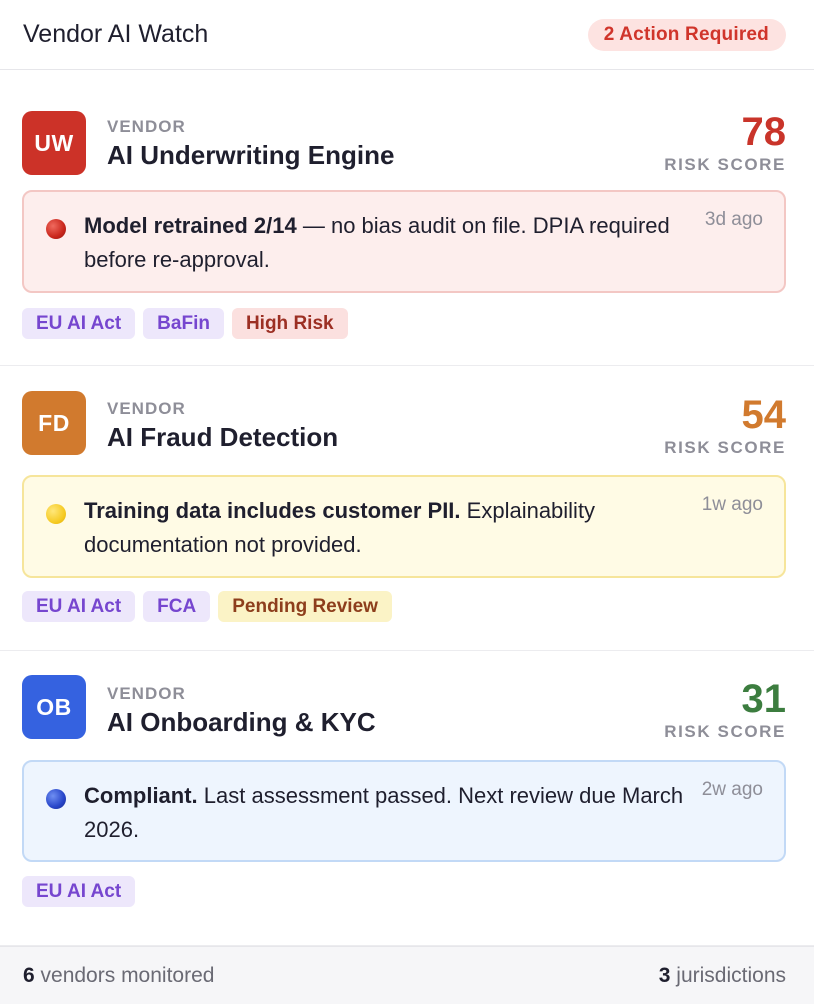 This screenshot has width=814, height=1004. Describe the element at coordinates (764, 699) in the screenshot. I see `risk-score-value: 31` at that location.